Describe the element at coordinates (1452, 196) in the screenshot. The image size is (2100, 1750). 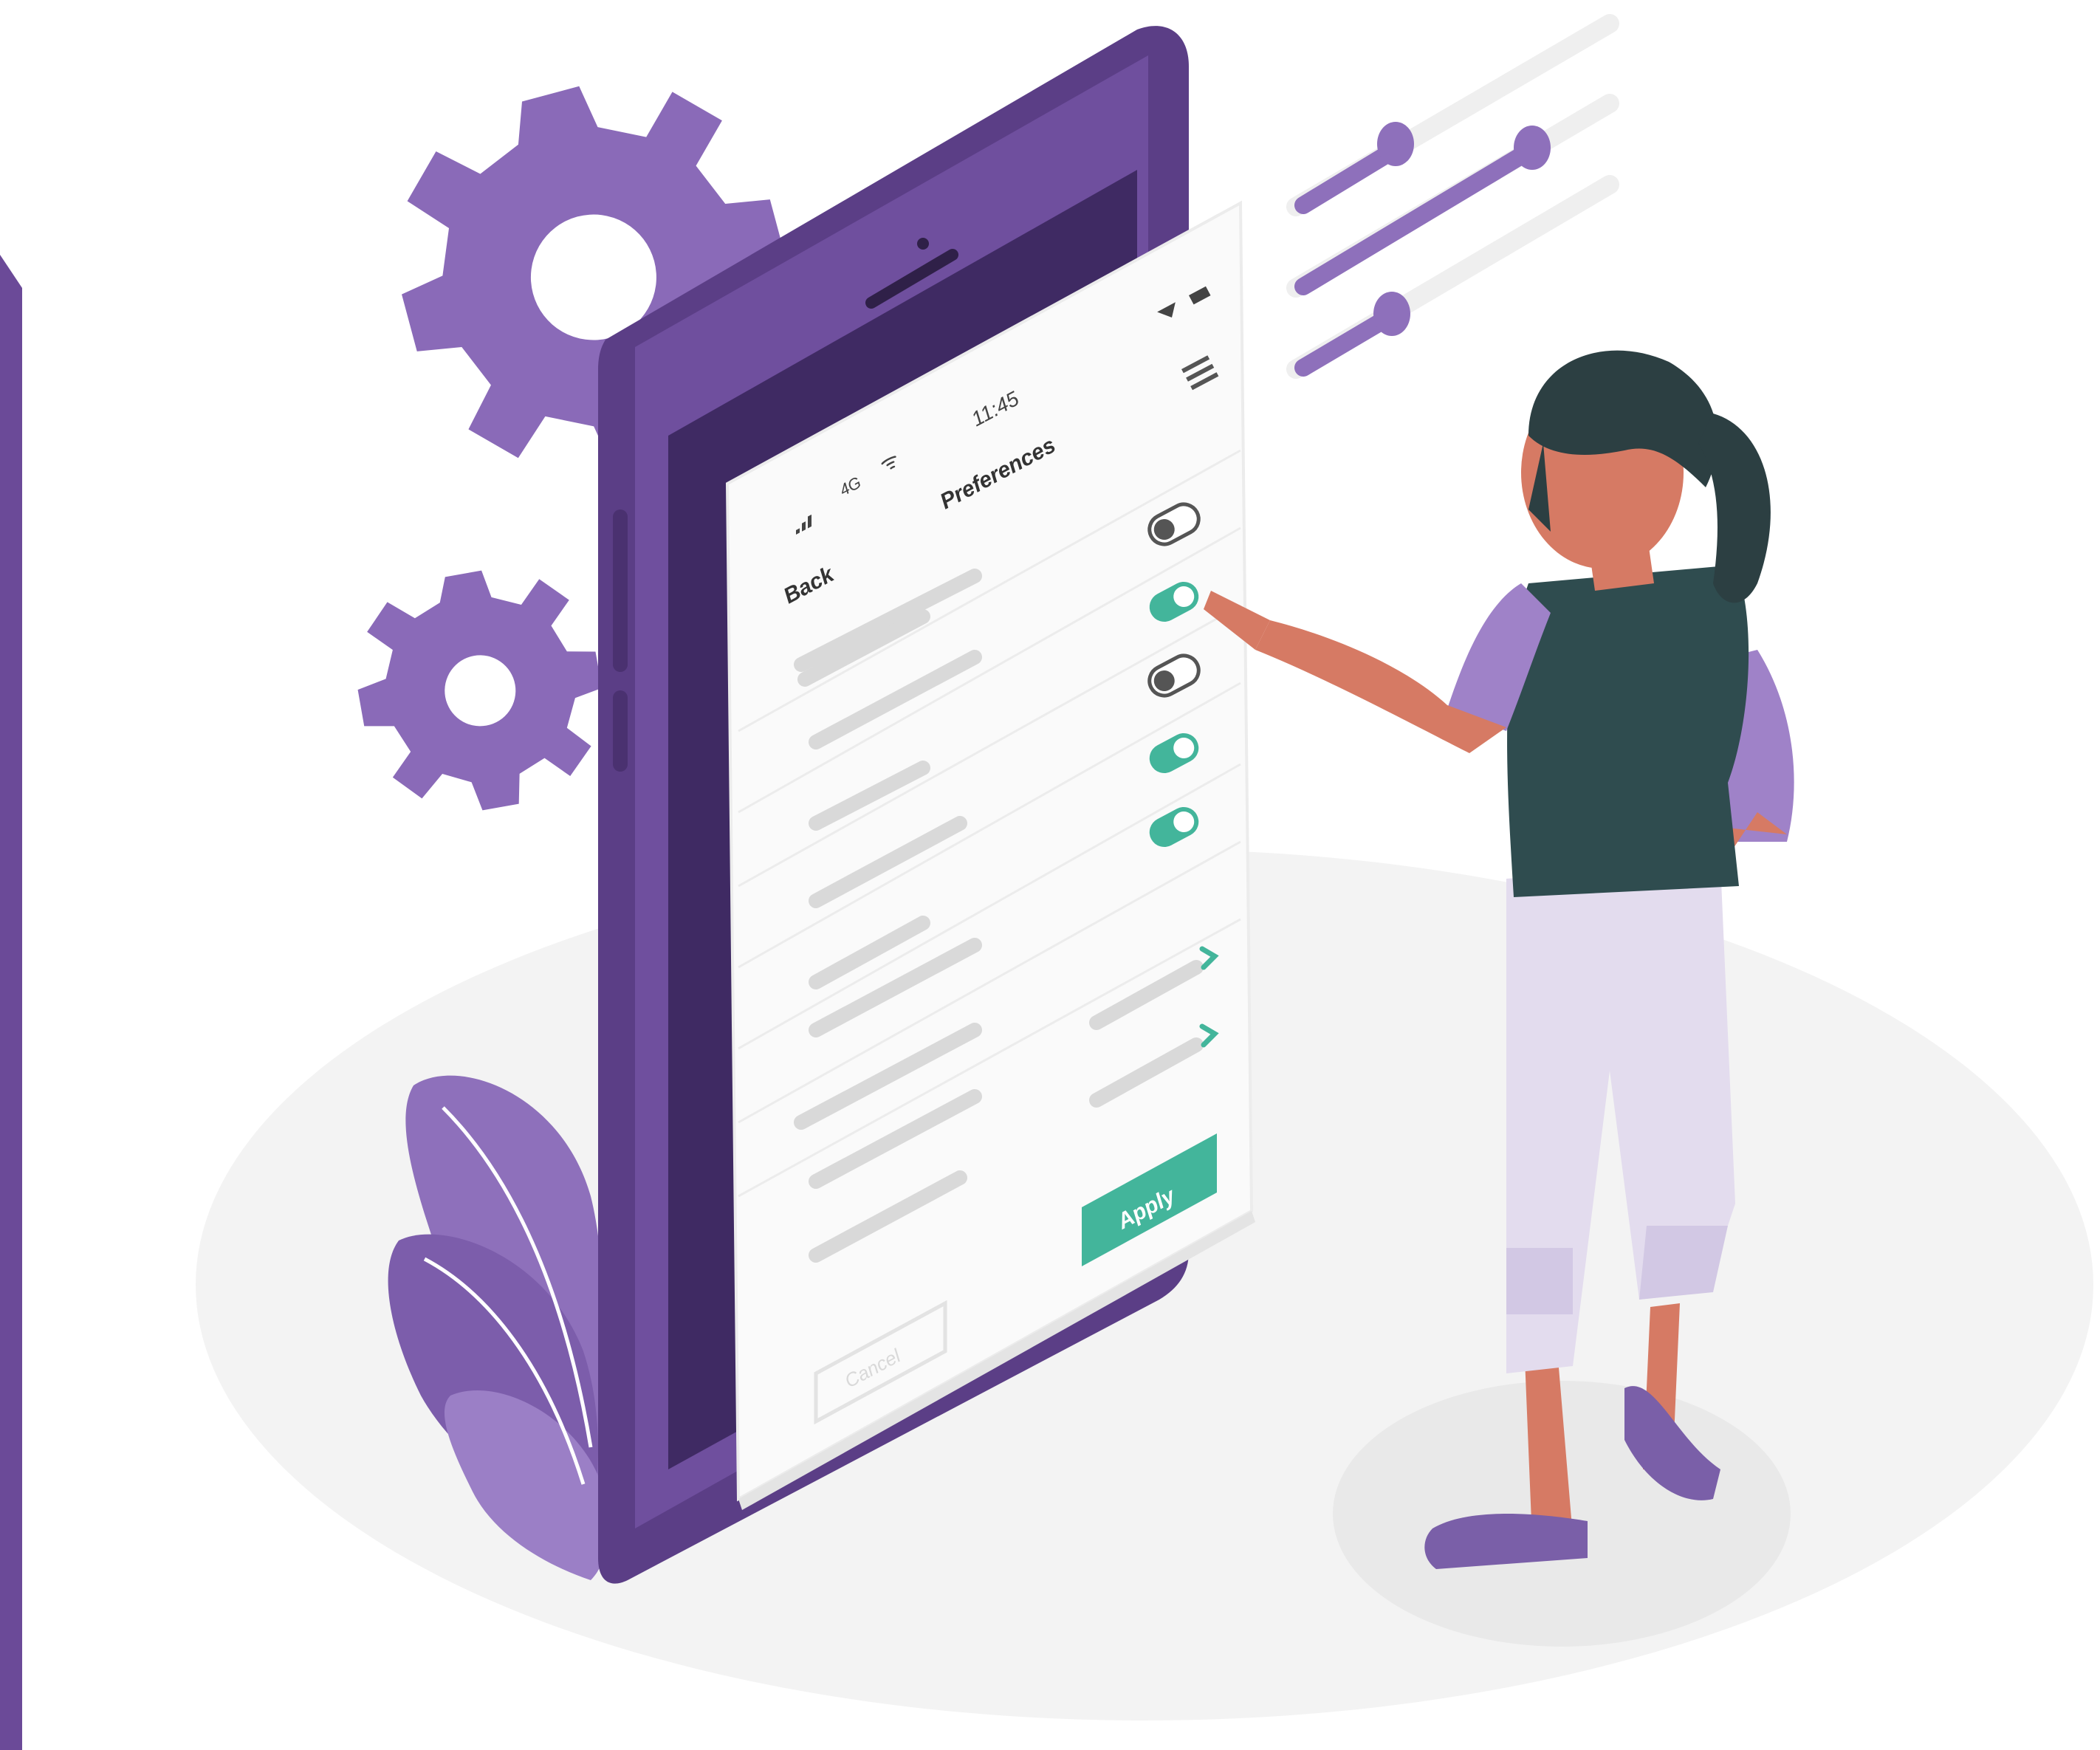
I see `slider-icon` at that location.